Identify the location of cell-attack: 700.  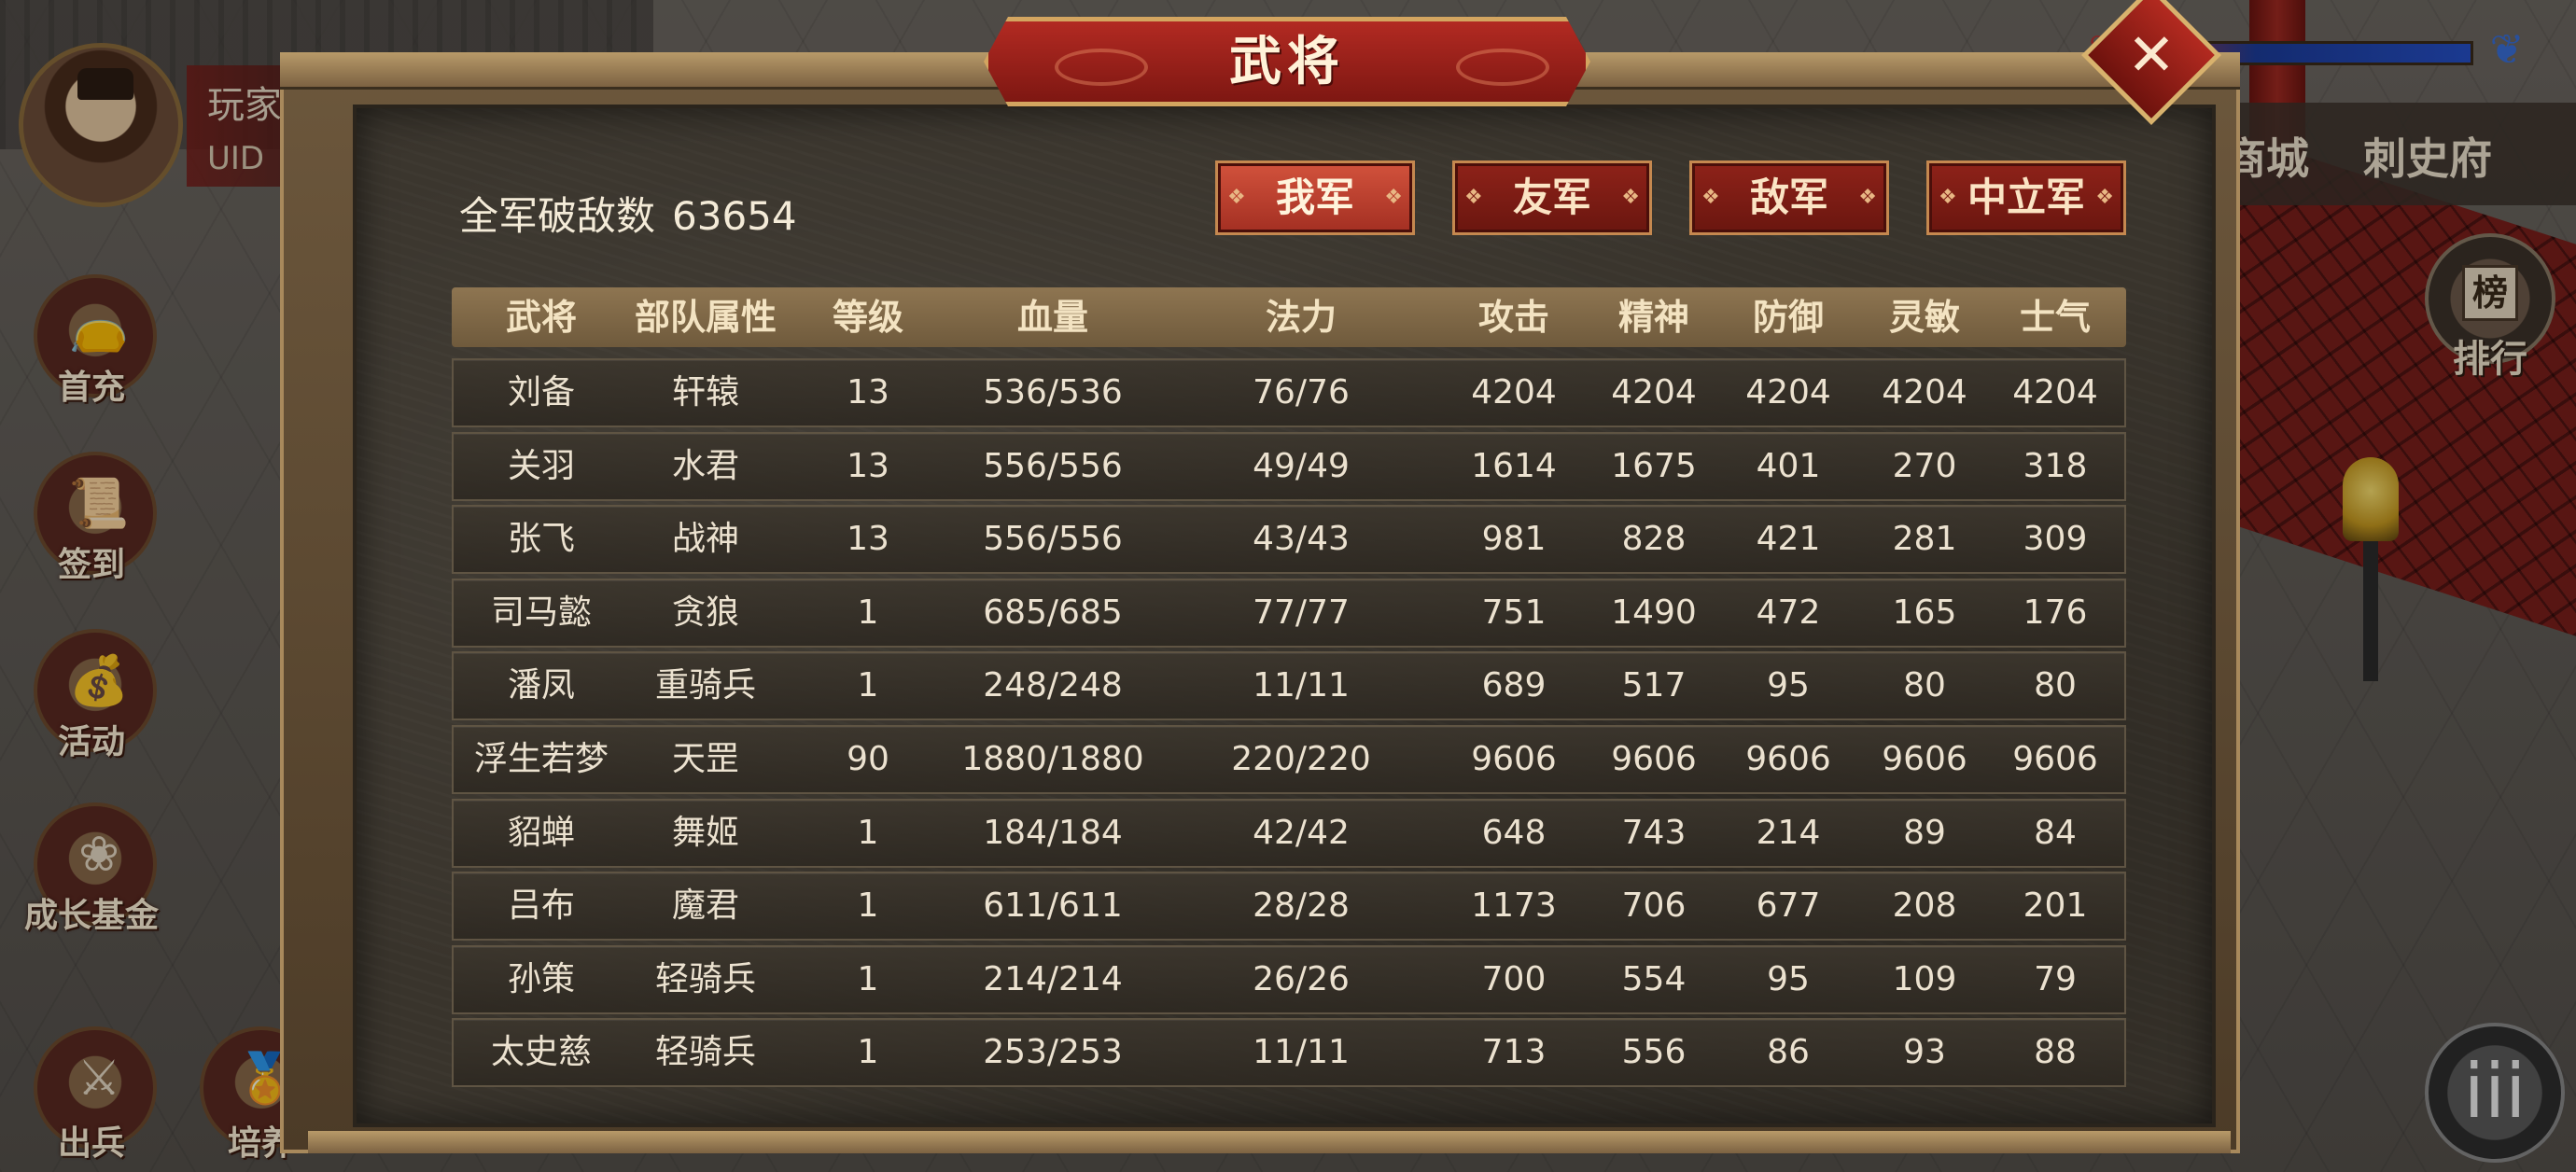
(1514, 979).